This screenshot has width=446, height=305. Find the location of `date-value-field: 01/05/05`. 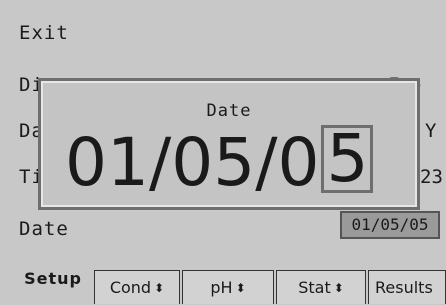

date-value-field: 01/05/05 is located at coordinates (390, 225).